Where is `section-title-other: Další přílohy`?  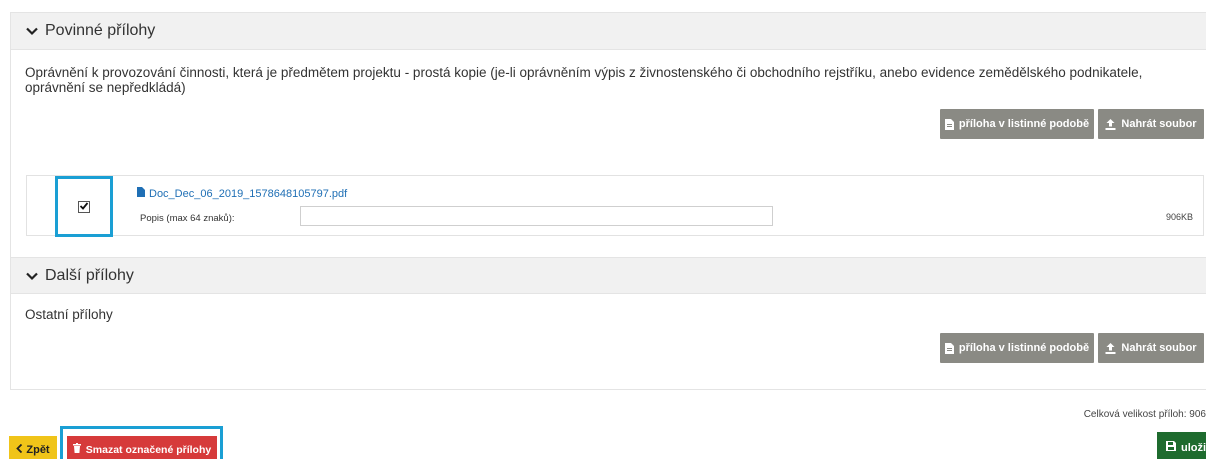 section-title-other: Další přílohy is located at coordinates (89, 275).